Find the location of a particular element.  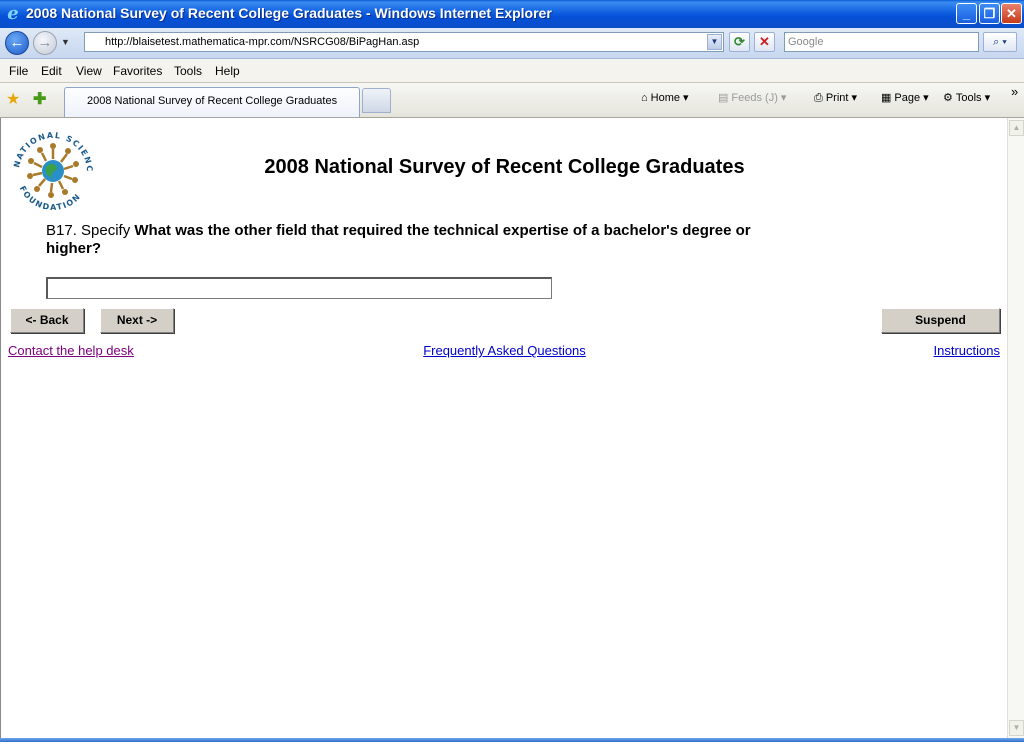

faq-link: Frequently Asked Questions is located at coordinates (504, 350).